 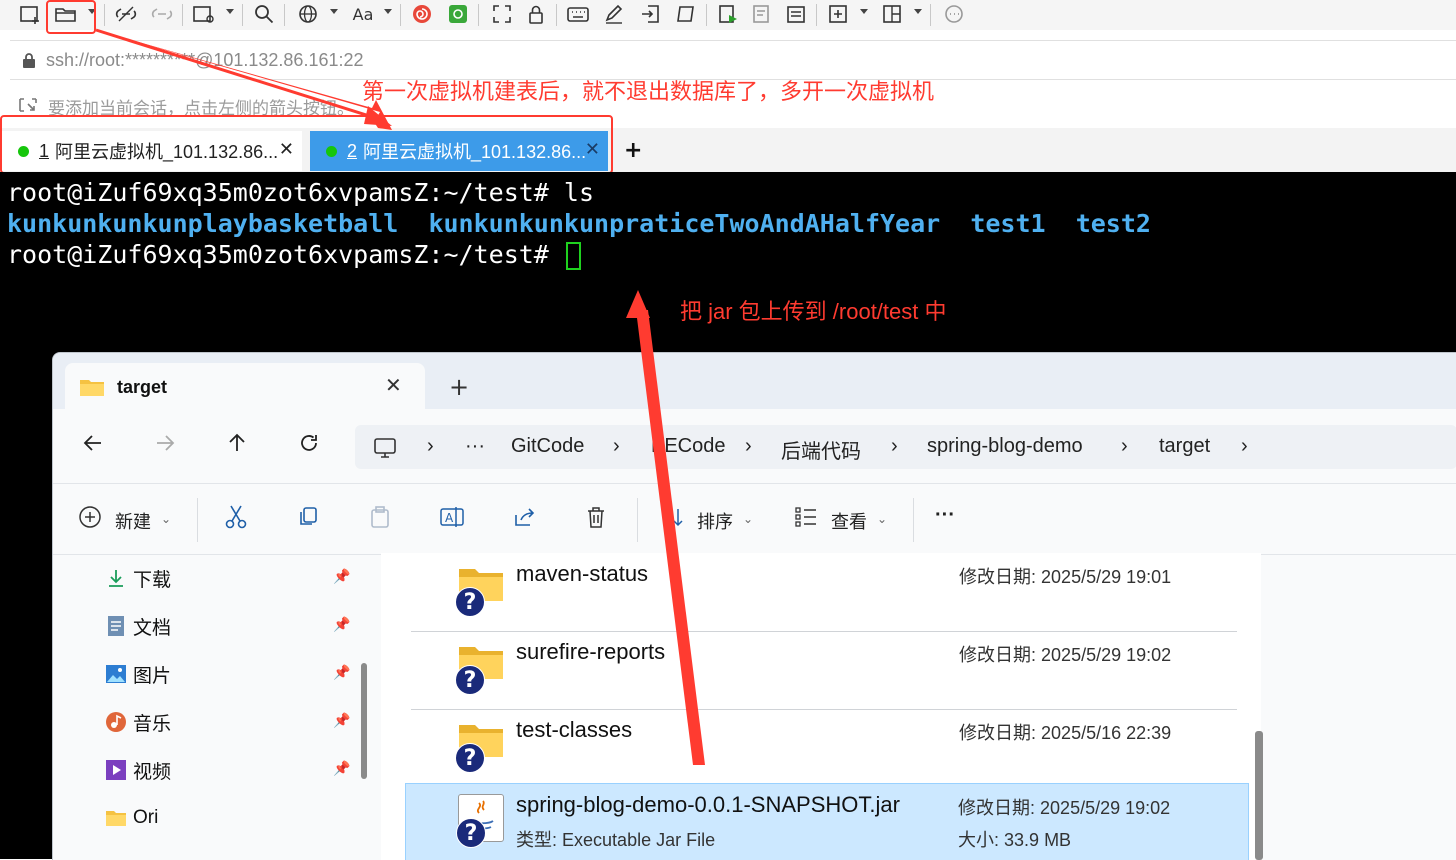 What do you see at coordinates (574, 729) in the screenshot?
I see `file-name: test-classes` at bounding box center [574, 729].